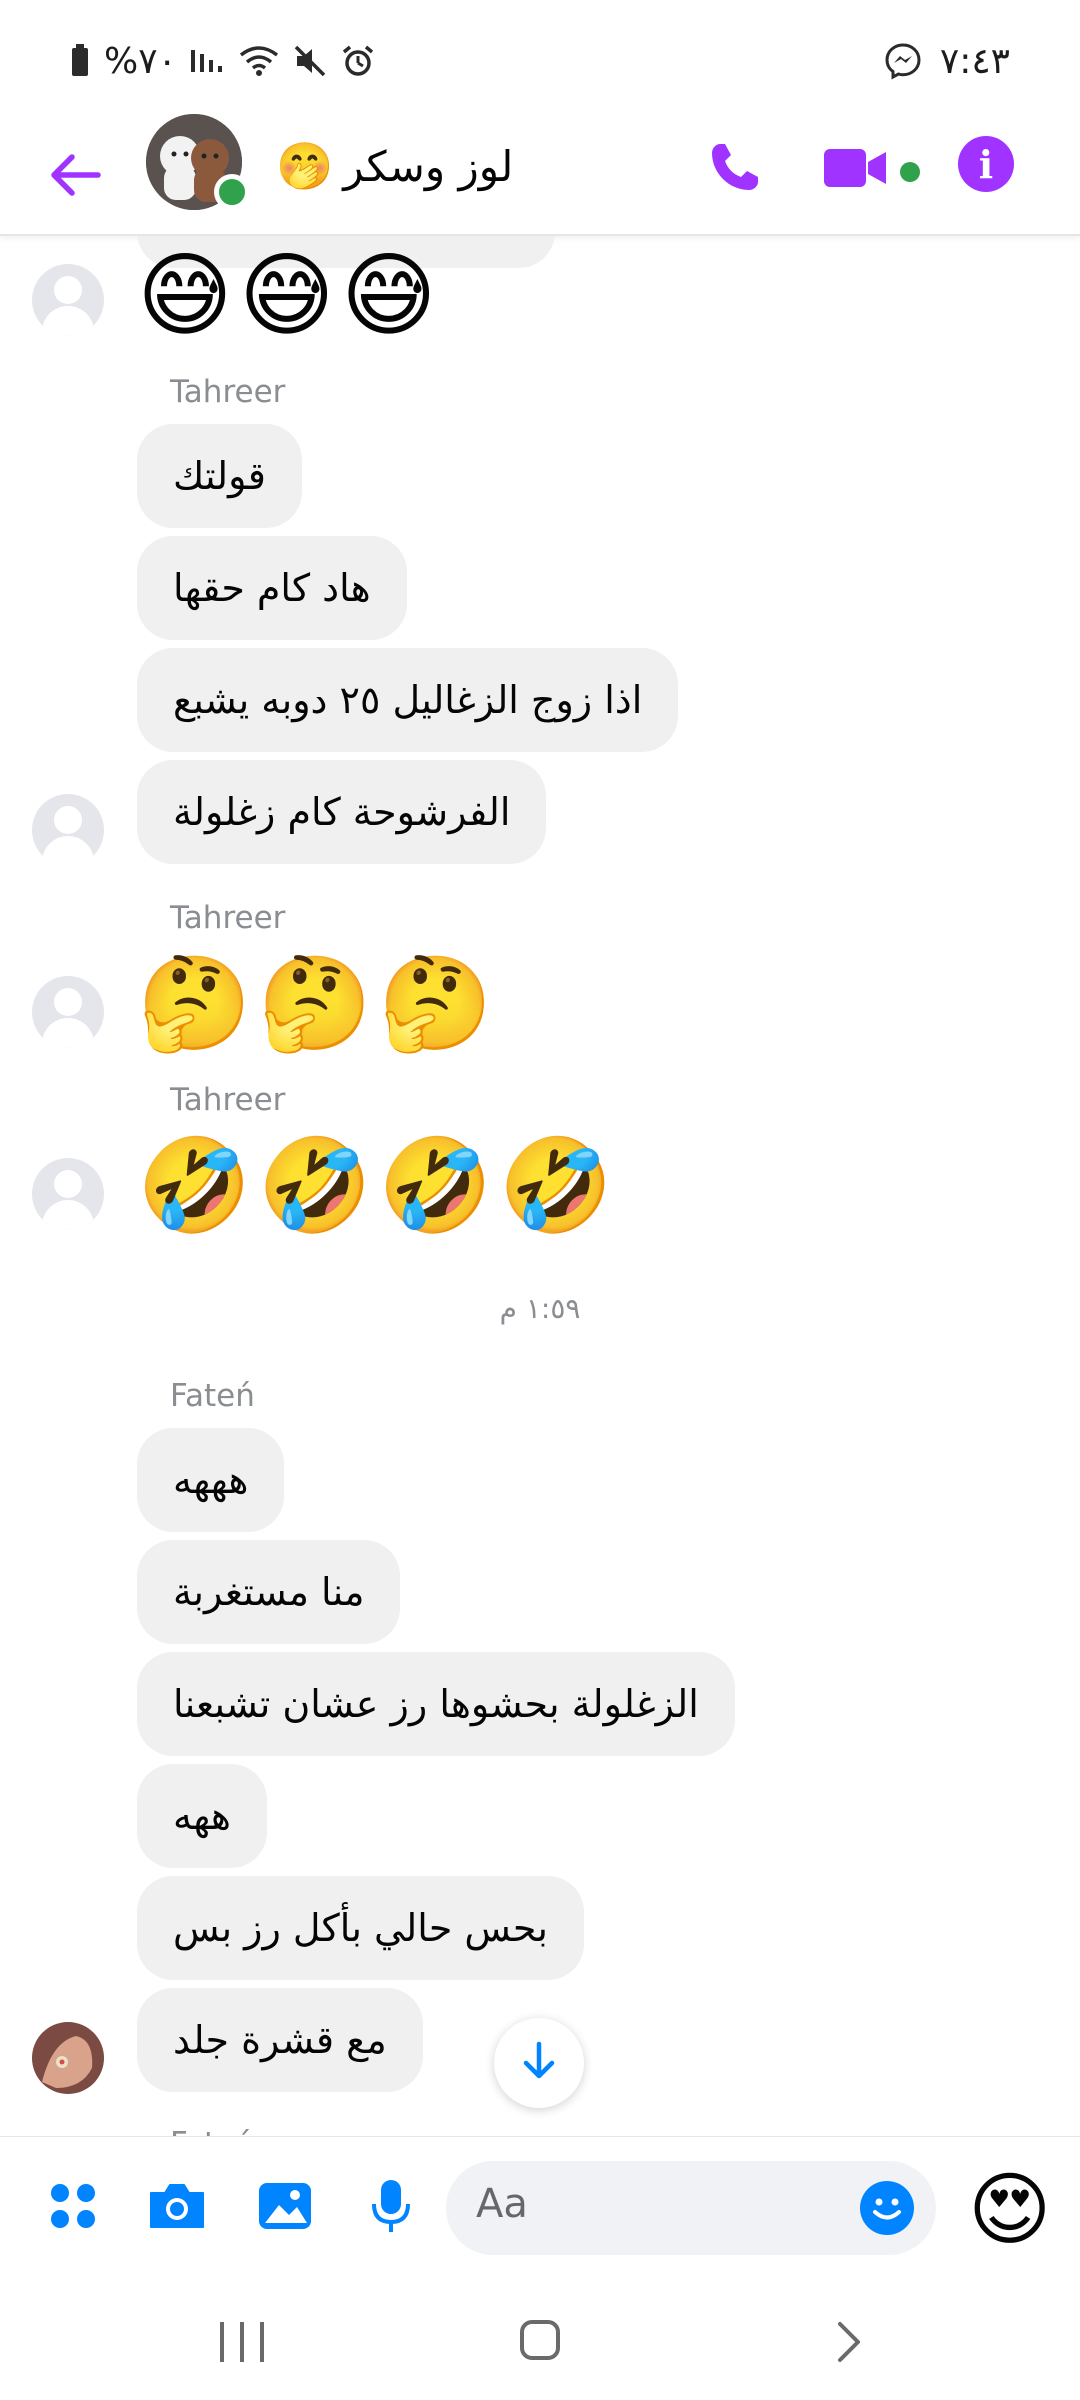  I want to click on conversation-title: 🤭 لوز وسكر, so click(394, 166).